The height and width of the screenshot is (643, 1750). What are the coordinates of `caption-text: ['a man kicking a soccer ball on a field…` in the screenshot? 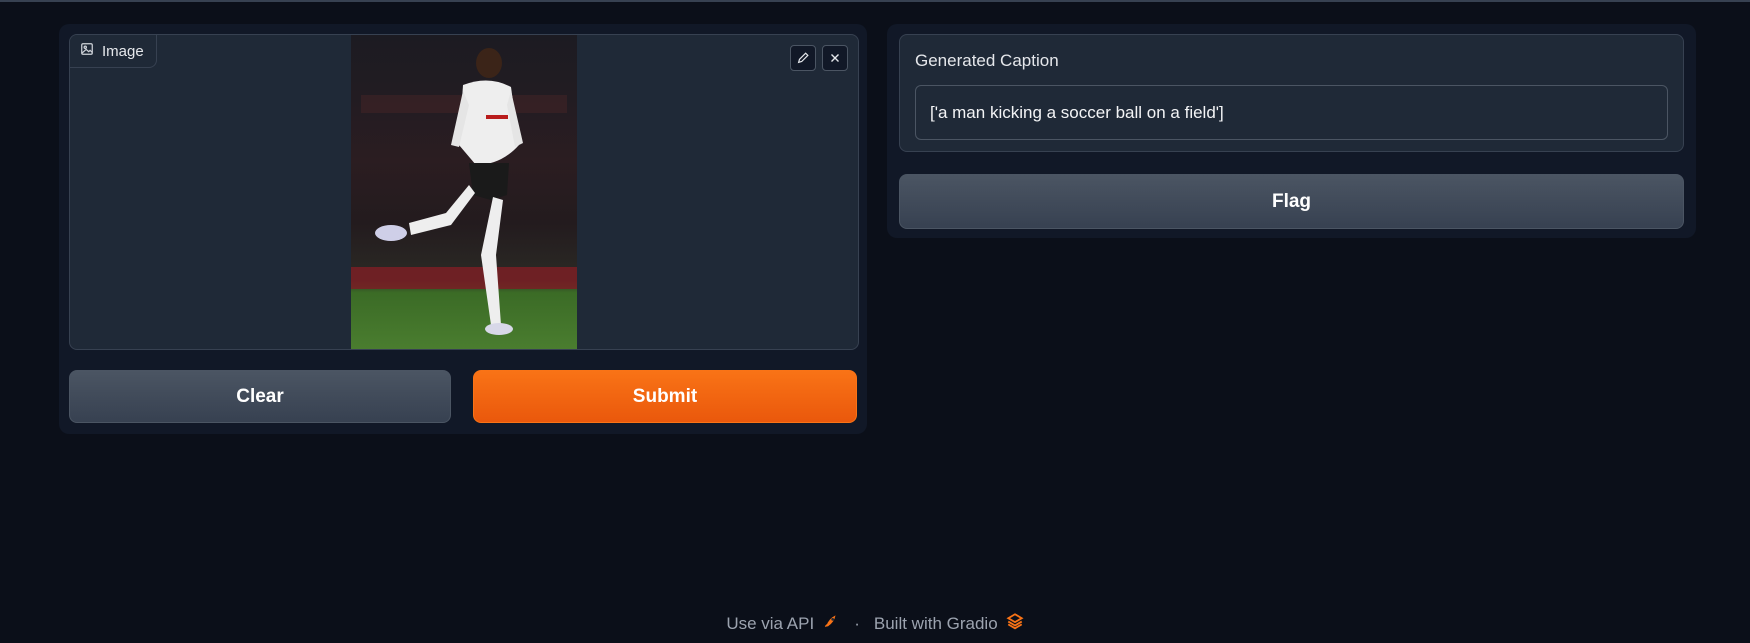 It's located at (1077, 112).